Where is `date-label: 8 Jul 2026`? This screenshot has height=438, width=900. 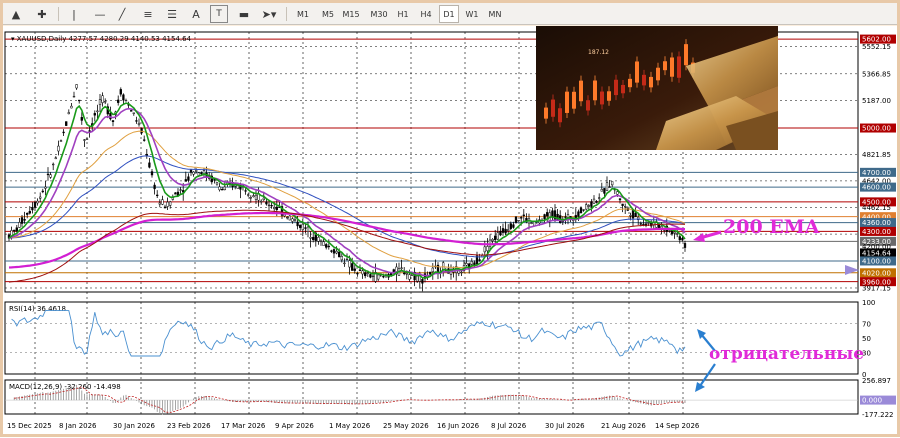
date-label: 8 Jul 2026 is located at coordinates (509, 426).